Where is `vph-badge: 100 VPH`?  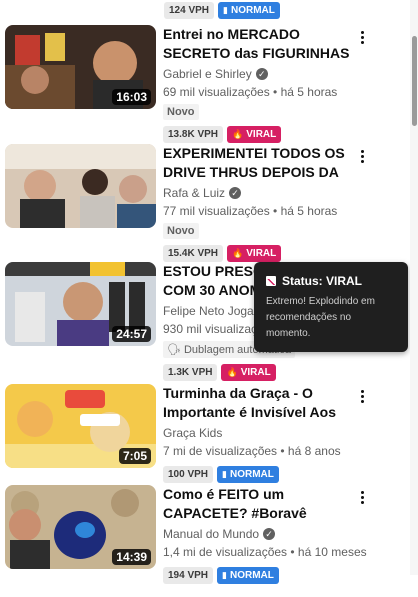
vph-badge: 100 VPH is located at coordinates (188, 474).